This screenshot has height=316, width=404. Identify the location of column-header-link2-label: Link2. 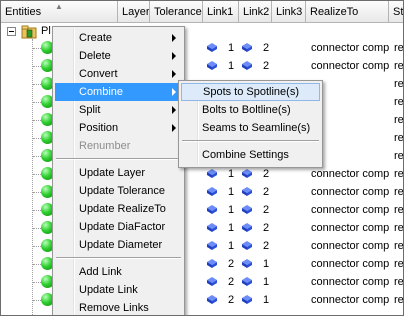
(256, 12).